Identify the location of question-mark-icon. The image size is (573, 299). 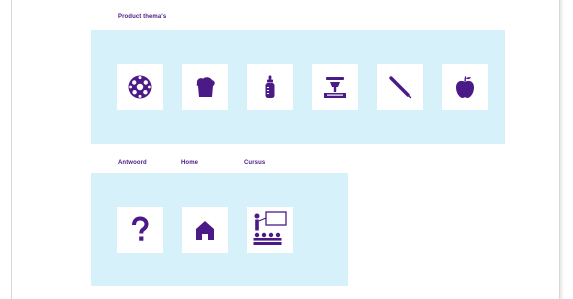
(140, 228).